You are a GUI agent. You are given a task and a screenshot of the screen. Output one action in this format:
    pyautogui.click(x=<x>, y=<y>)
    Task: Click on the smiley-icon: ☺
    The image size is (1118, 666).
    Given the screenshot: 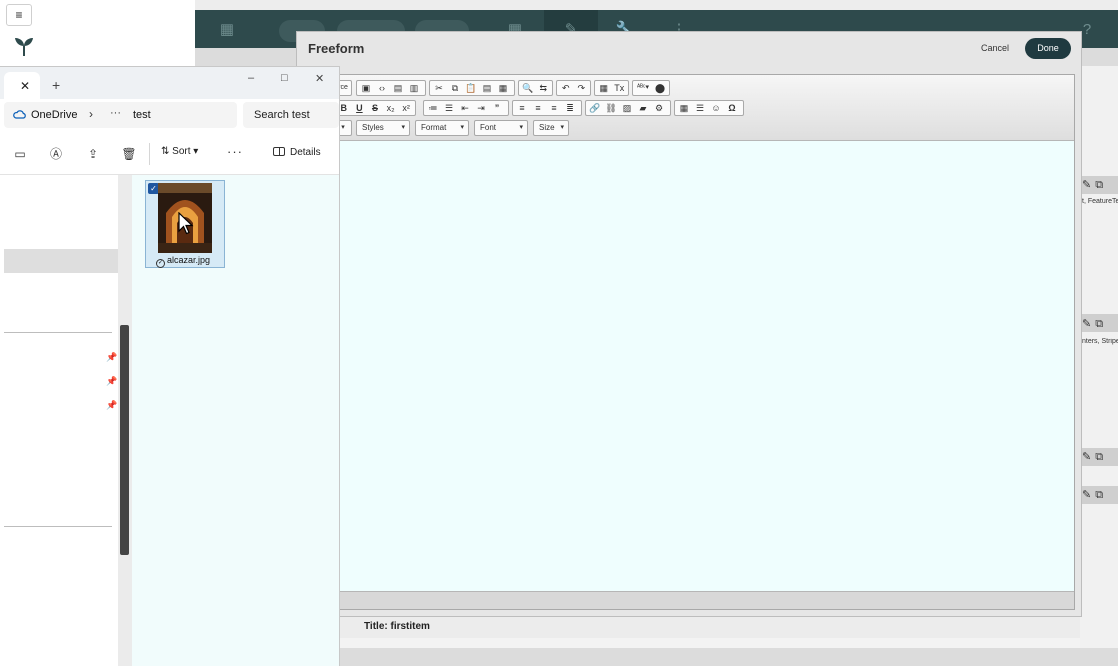 What is the action you would take?
    pyautogui.click(x=716, y=108)
    